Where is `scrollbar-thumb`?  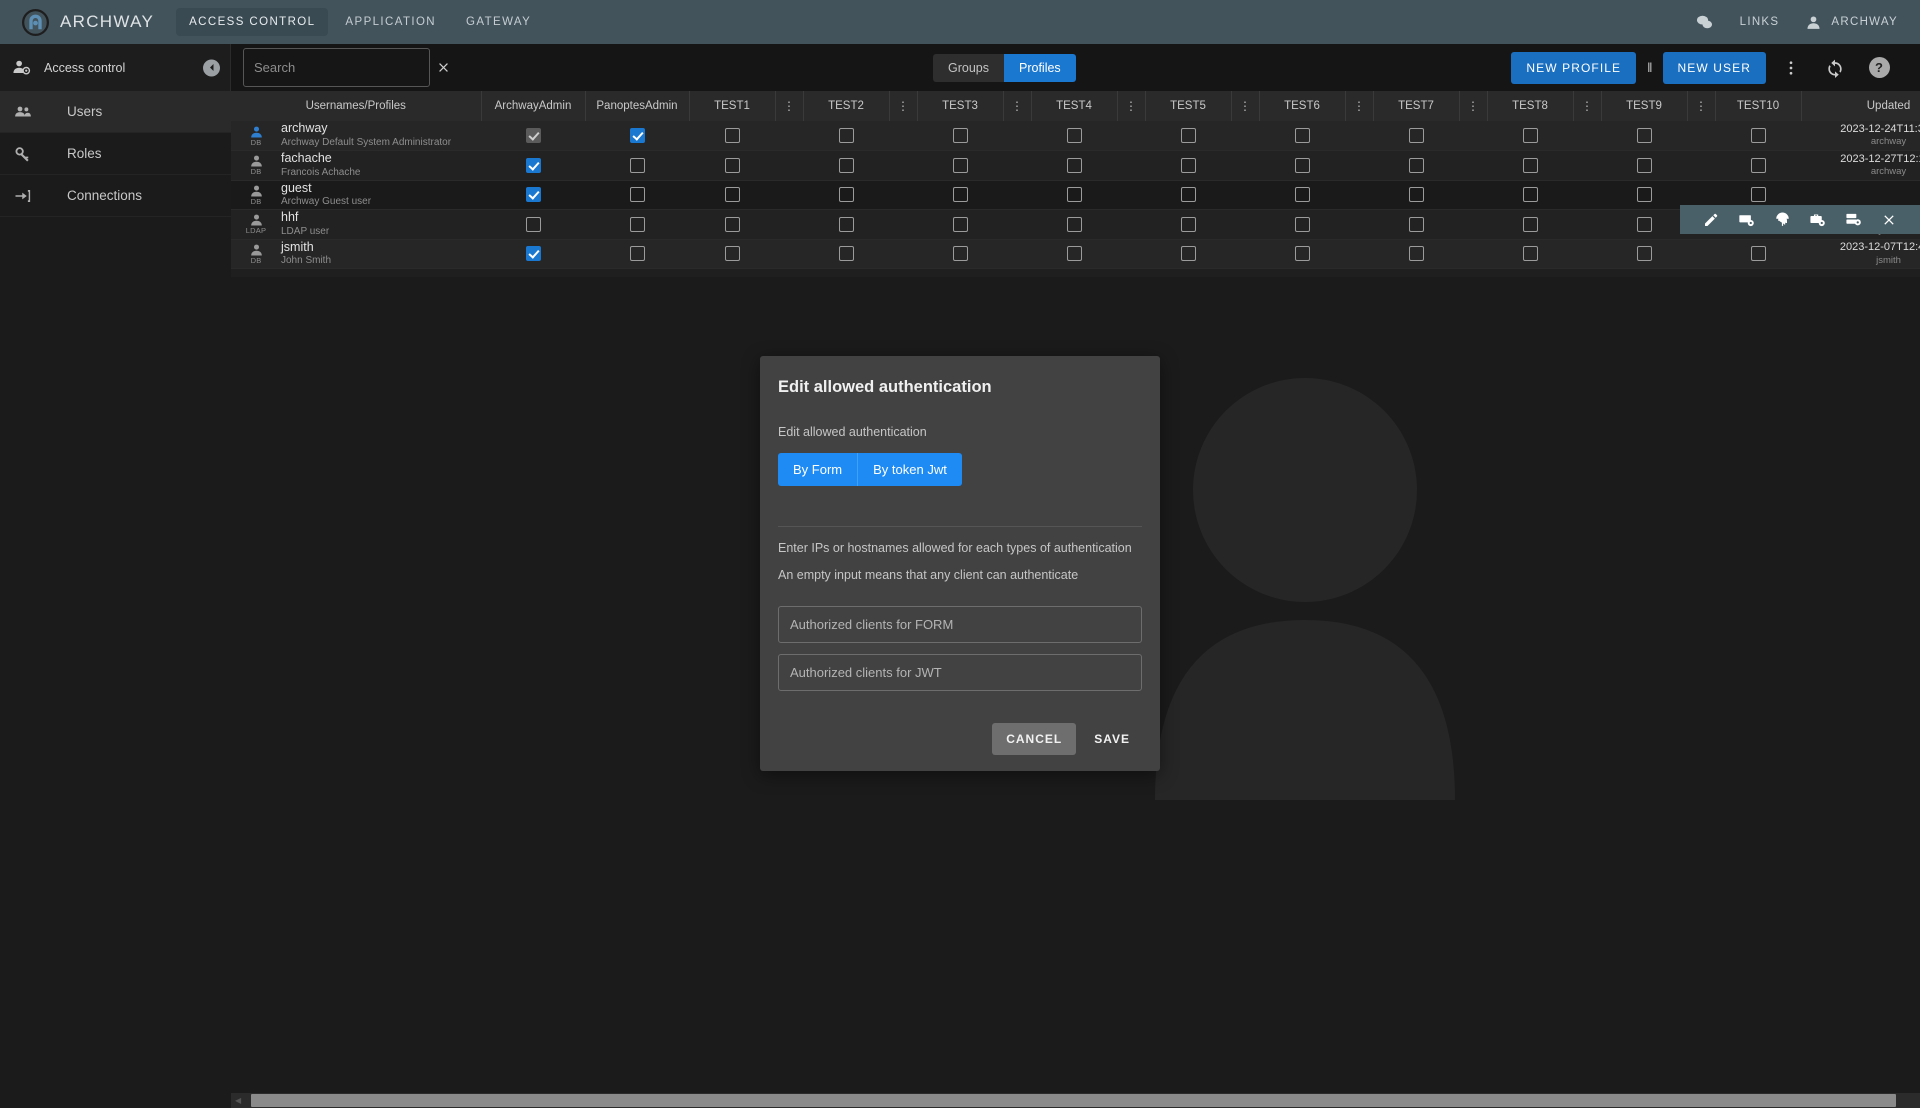 scrollbar-thumb is located at coordinates (1073, 1100).